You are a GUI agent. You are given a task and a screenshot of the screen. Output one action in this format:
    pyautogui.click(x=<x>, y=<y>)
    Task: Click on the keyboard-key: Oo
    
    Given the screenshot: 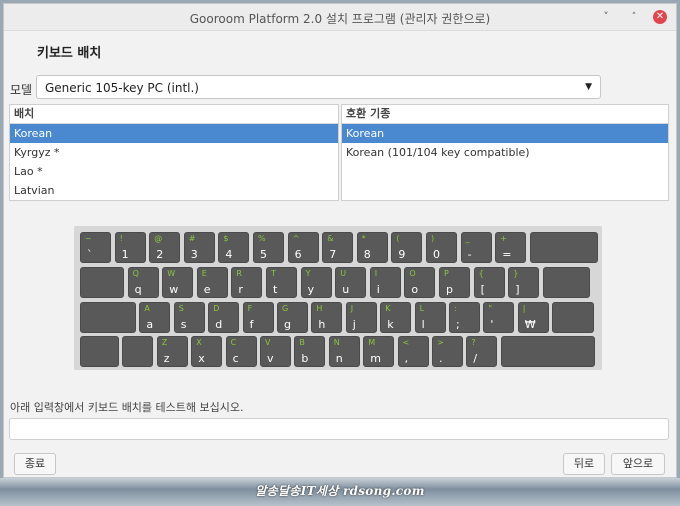 What is the action you would take?
    pyautogui.click(x=420, y=282)
    